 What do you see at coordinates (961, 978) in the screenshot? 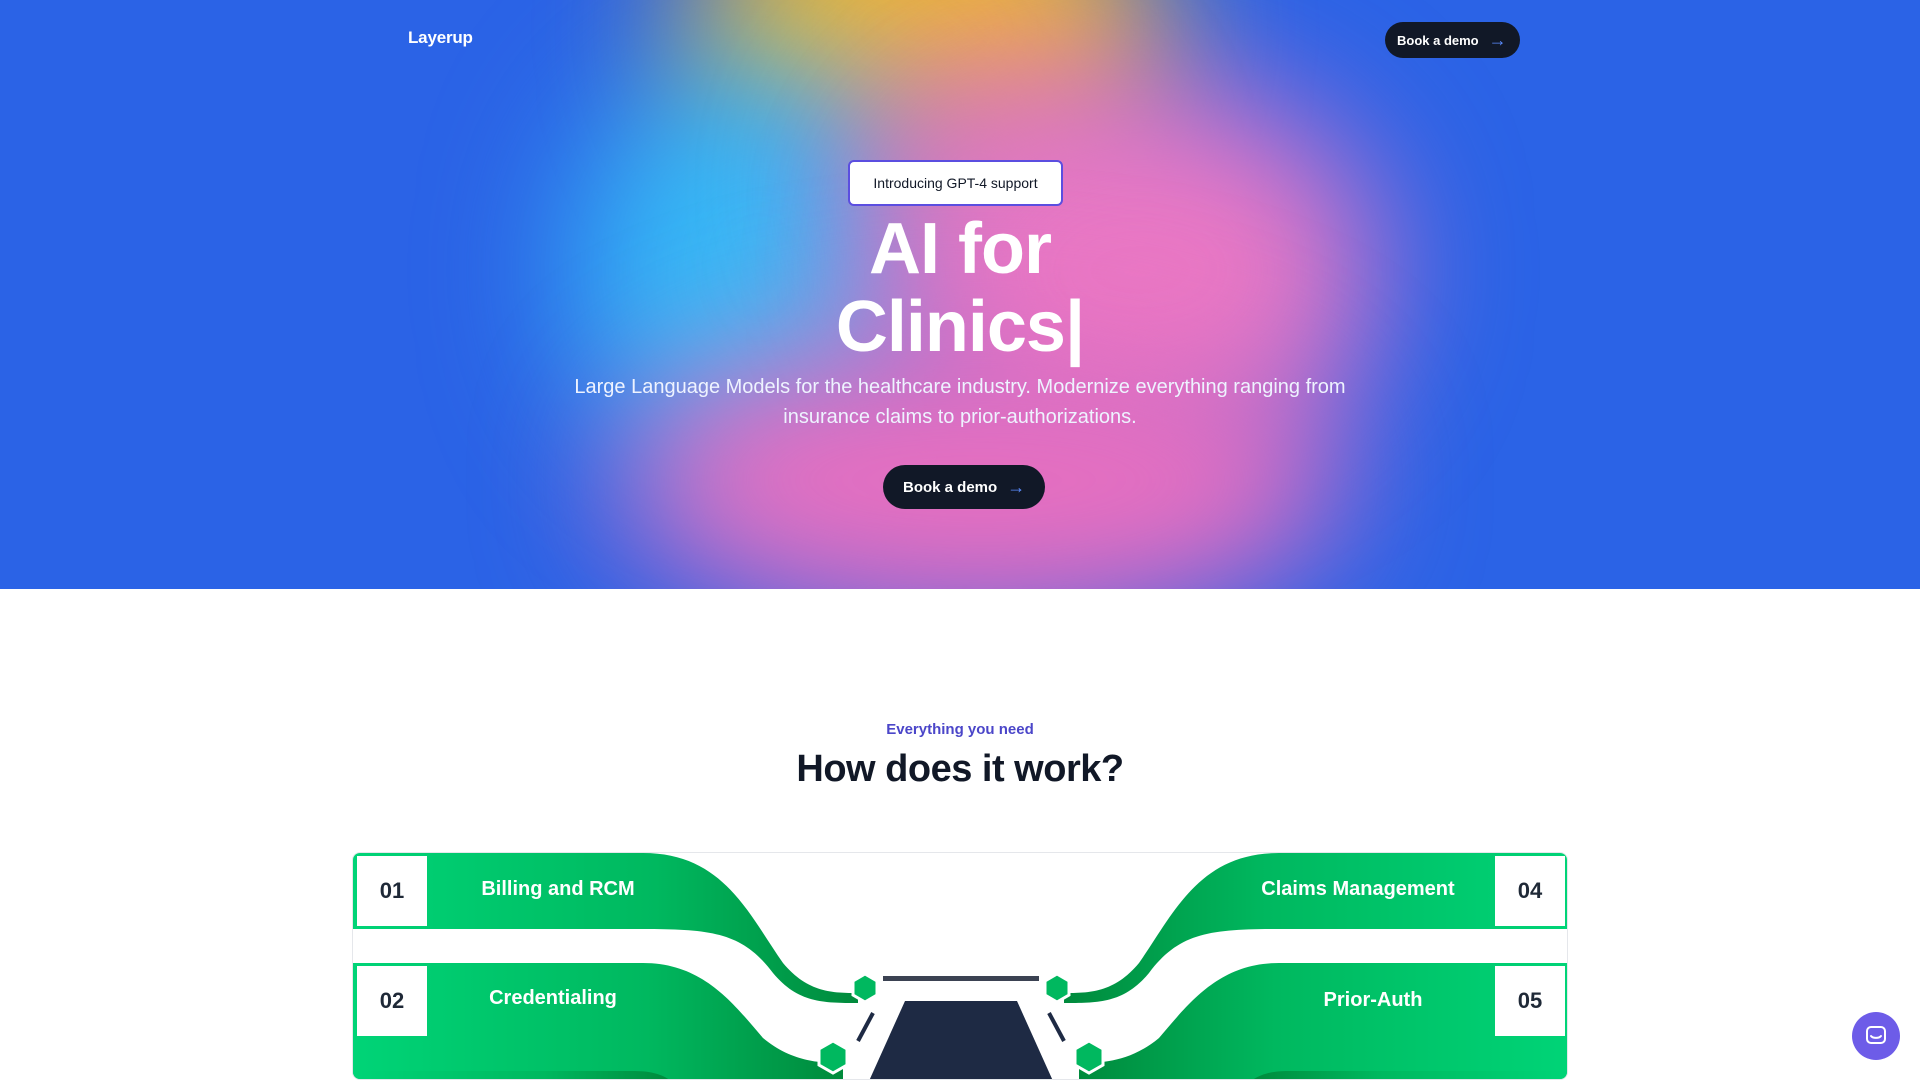
I see `processor-top-bar` at bounding box center [961, 978].